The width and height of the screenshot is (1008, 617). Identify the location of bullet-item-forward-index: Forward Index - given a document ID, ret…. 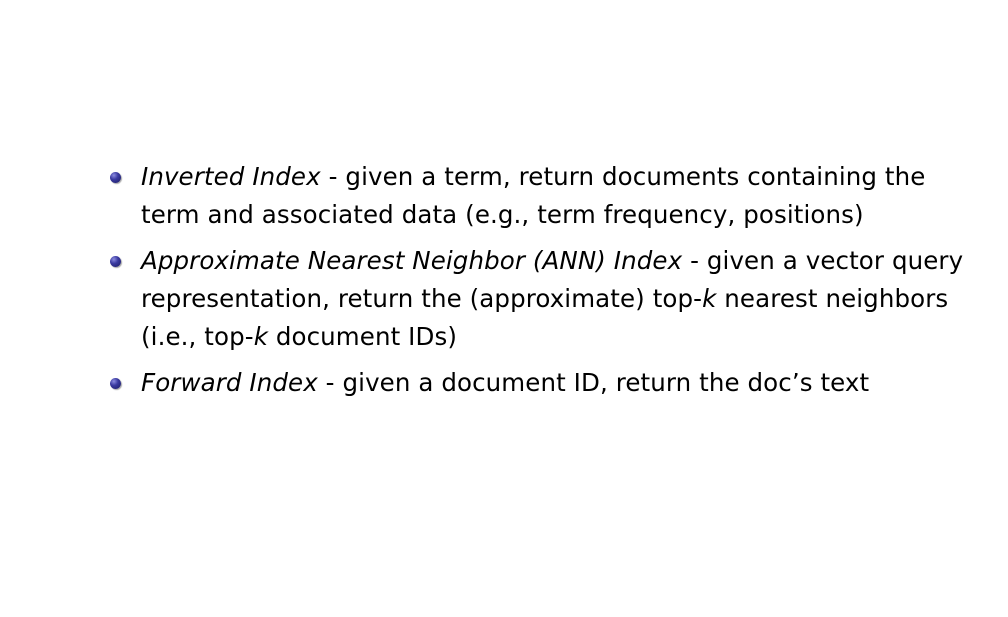
(548, 383).